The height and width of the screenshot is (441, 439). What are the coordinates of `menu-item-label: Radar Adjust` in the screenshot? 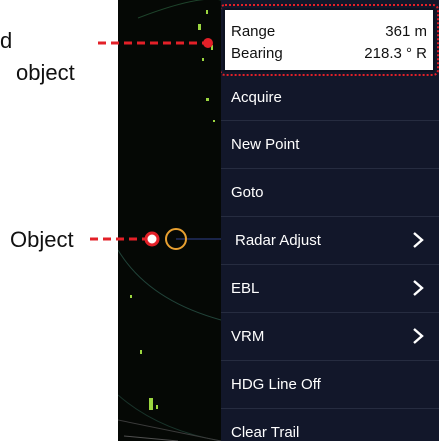 It's located at (278, 240).